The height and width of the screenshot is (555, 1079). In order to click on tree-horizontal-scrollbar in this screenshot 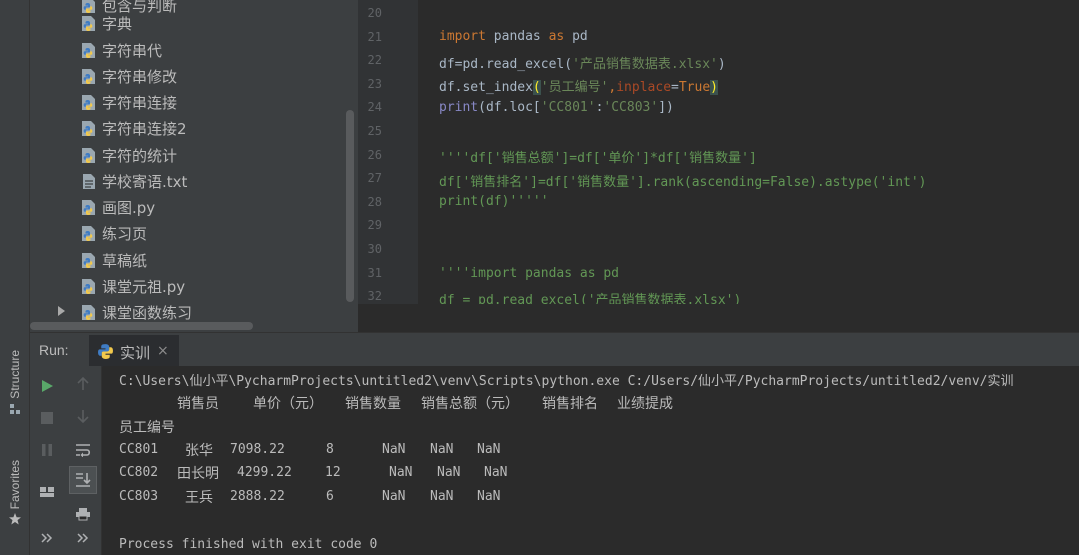, I will do `click(141, 326)`.